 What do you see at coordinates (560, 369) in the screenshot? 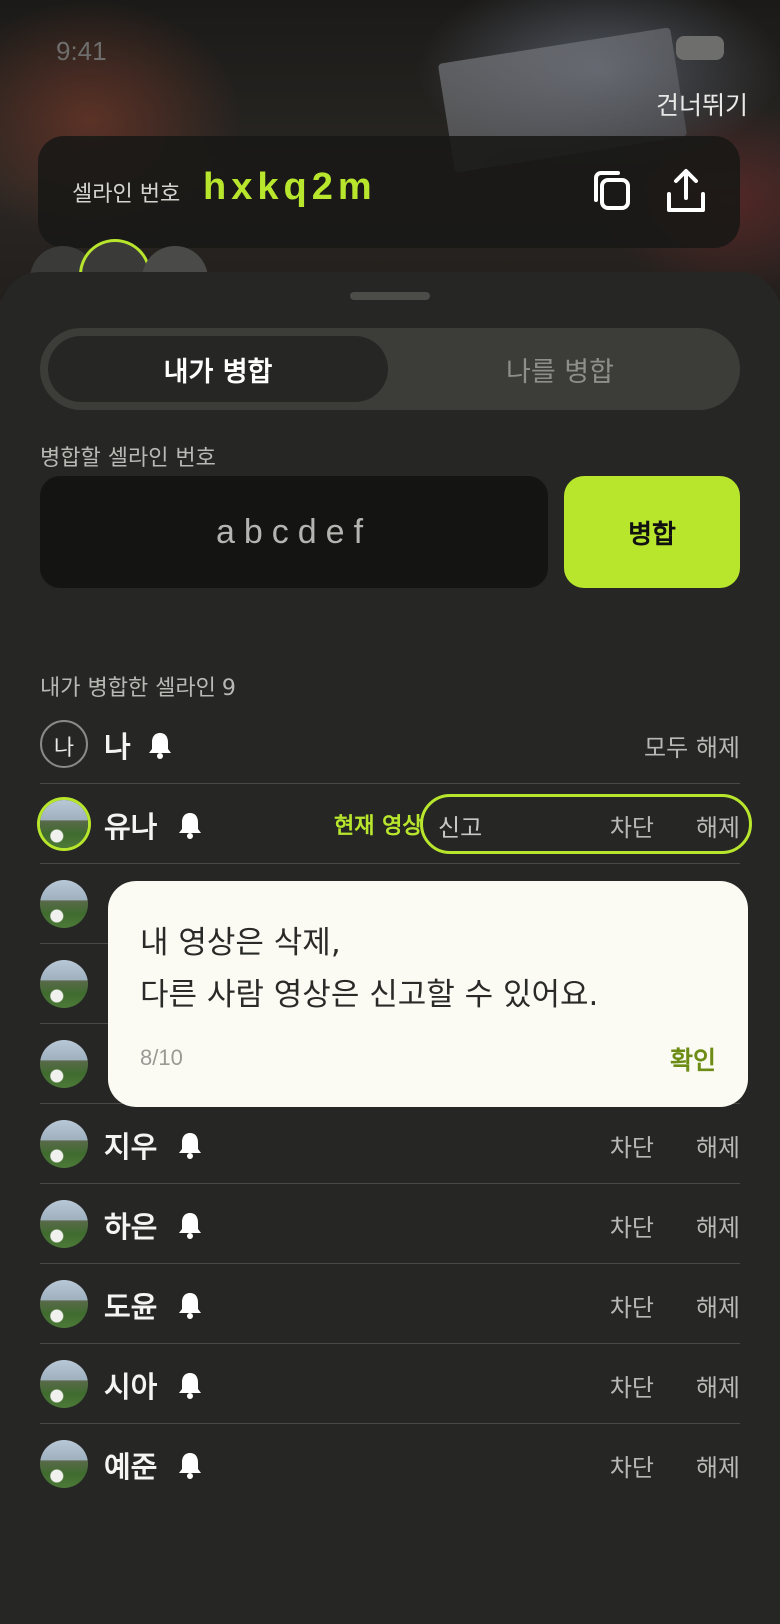
I see `tab-merged-me: 나를 병합` at bounding box center [560, 369].